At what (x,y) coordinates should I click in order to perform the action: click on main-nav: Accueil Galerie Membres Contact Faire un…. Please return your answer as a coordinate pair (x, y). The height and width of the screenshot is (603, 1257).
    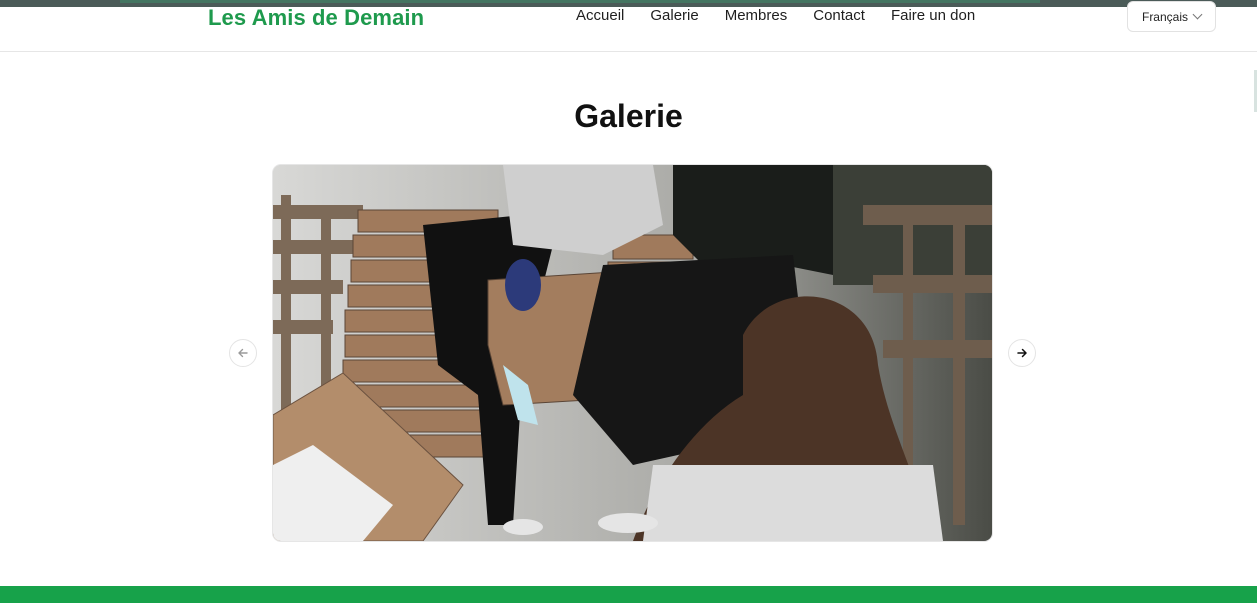
    Looking at the image, I should click on (775, 15).